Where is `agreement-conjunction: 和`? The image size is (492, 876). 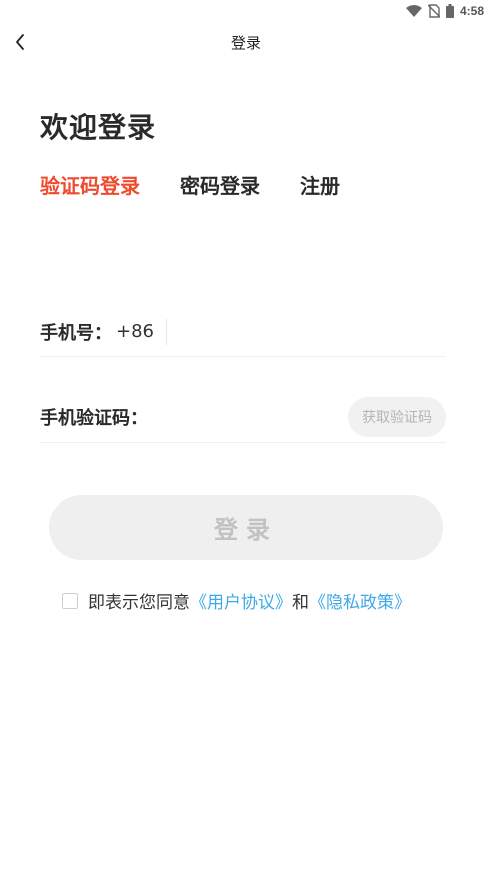
agreement-conjunction: 和 is located at coordinates (300, 603).